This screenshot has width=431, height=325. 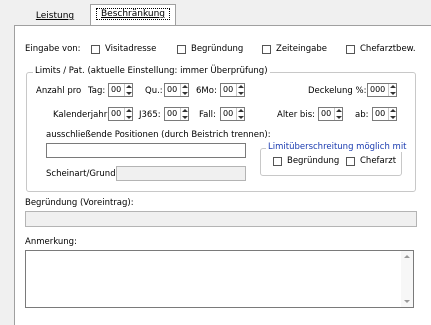 What do you see at coordinates (337, 91) in the screenshot?
I see `deckelung-label: Deckelung %:` at bounding box center [337, 91].